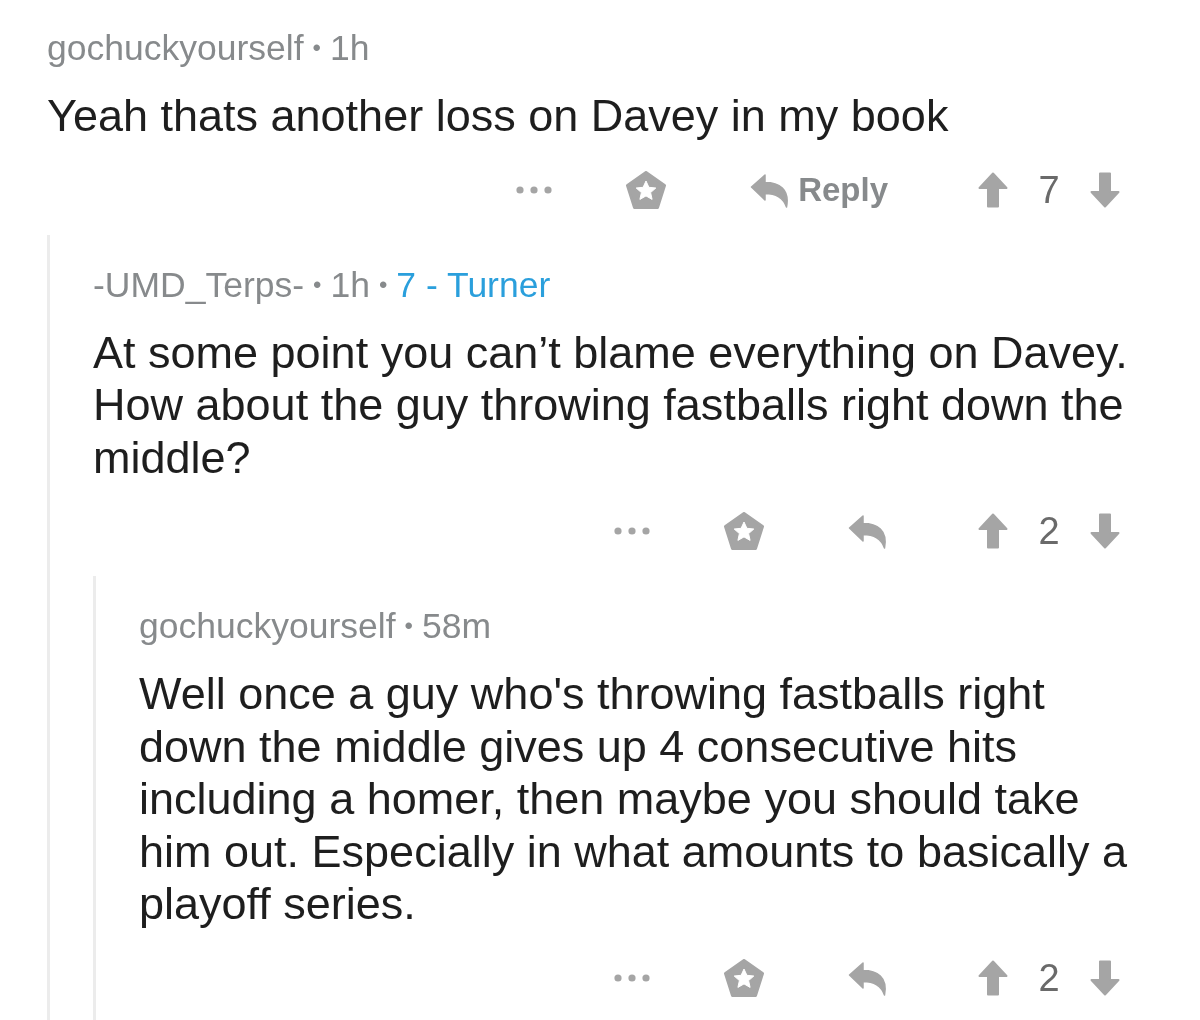 The image size is (1200, 1020). I want to click on comment-text: At some point you can’t blame everything on Davey. How about the guy throwing fastballs right down the middle?, so click(611, 405).